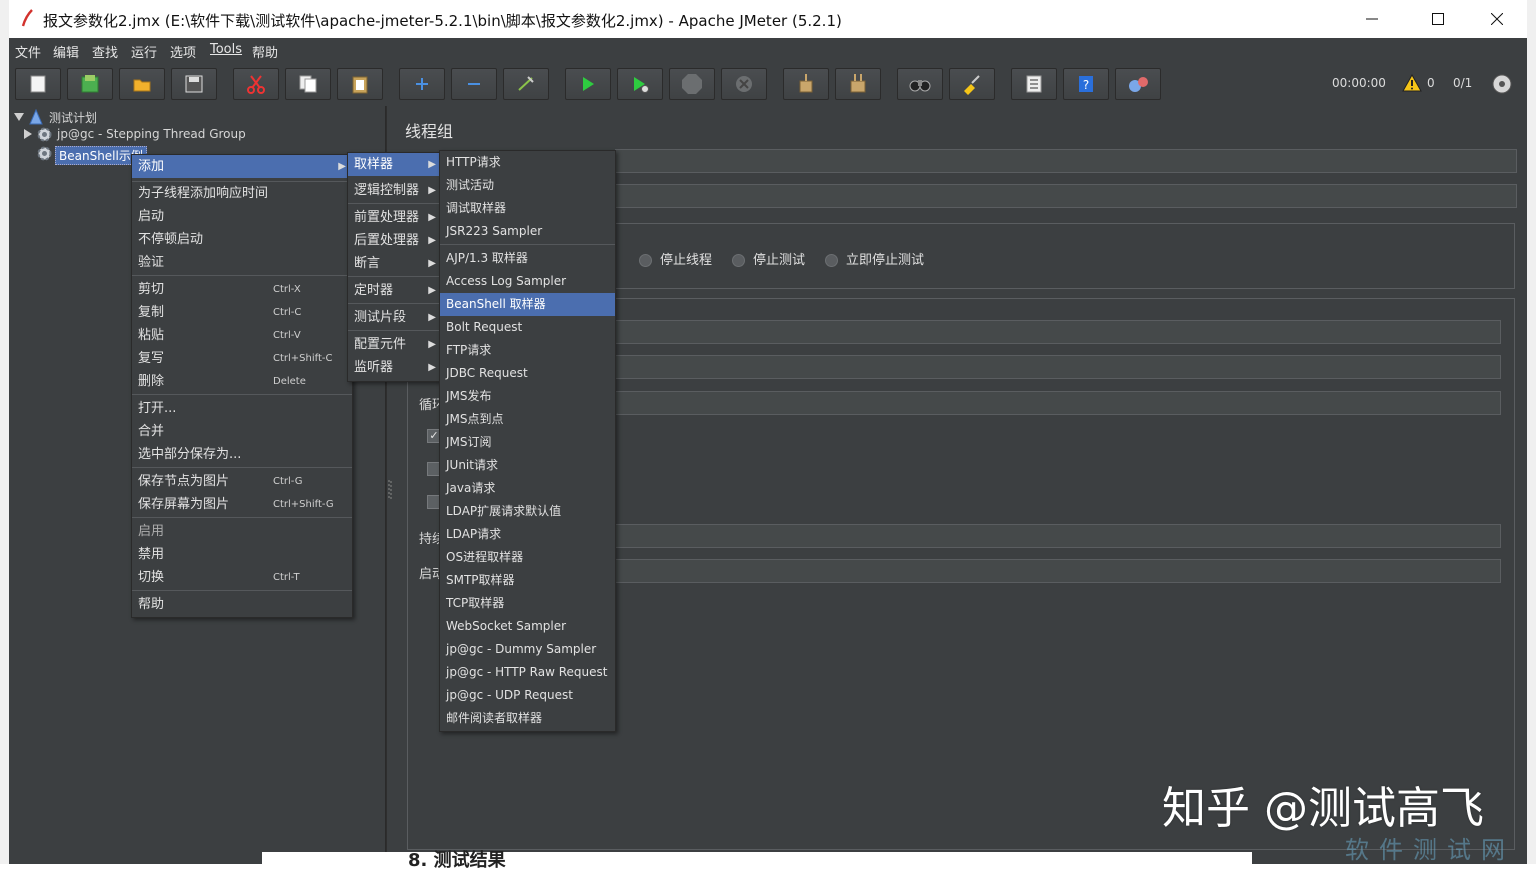  Describe the element at coordinates (640, 84) in the screenshot. I see `start-no-pause-button` at that location.